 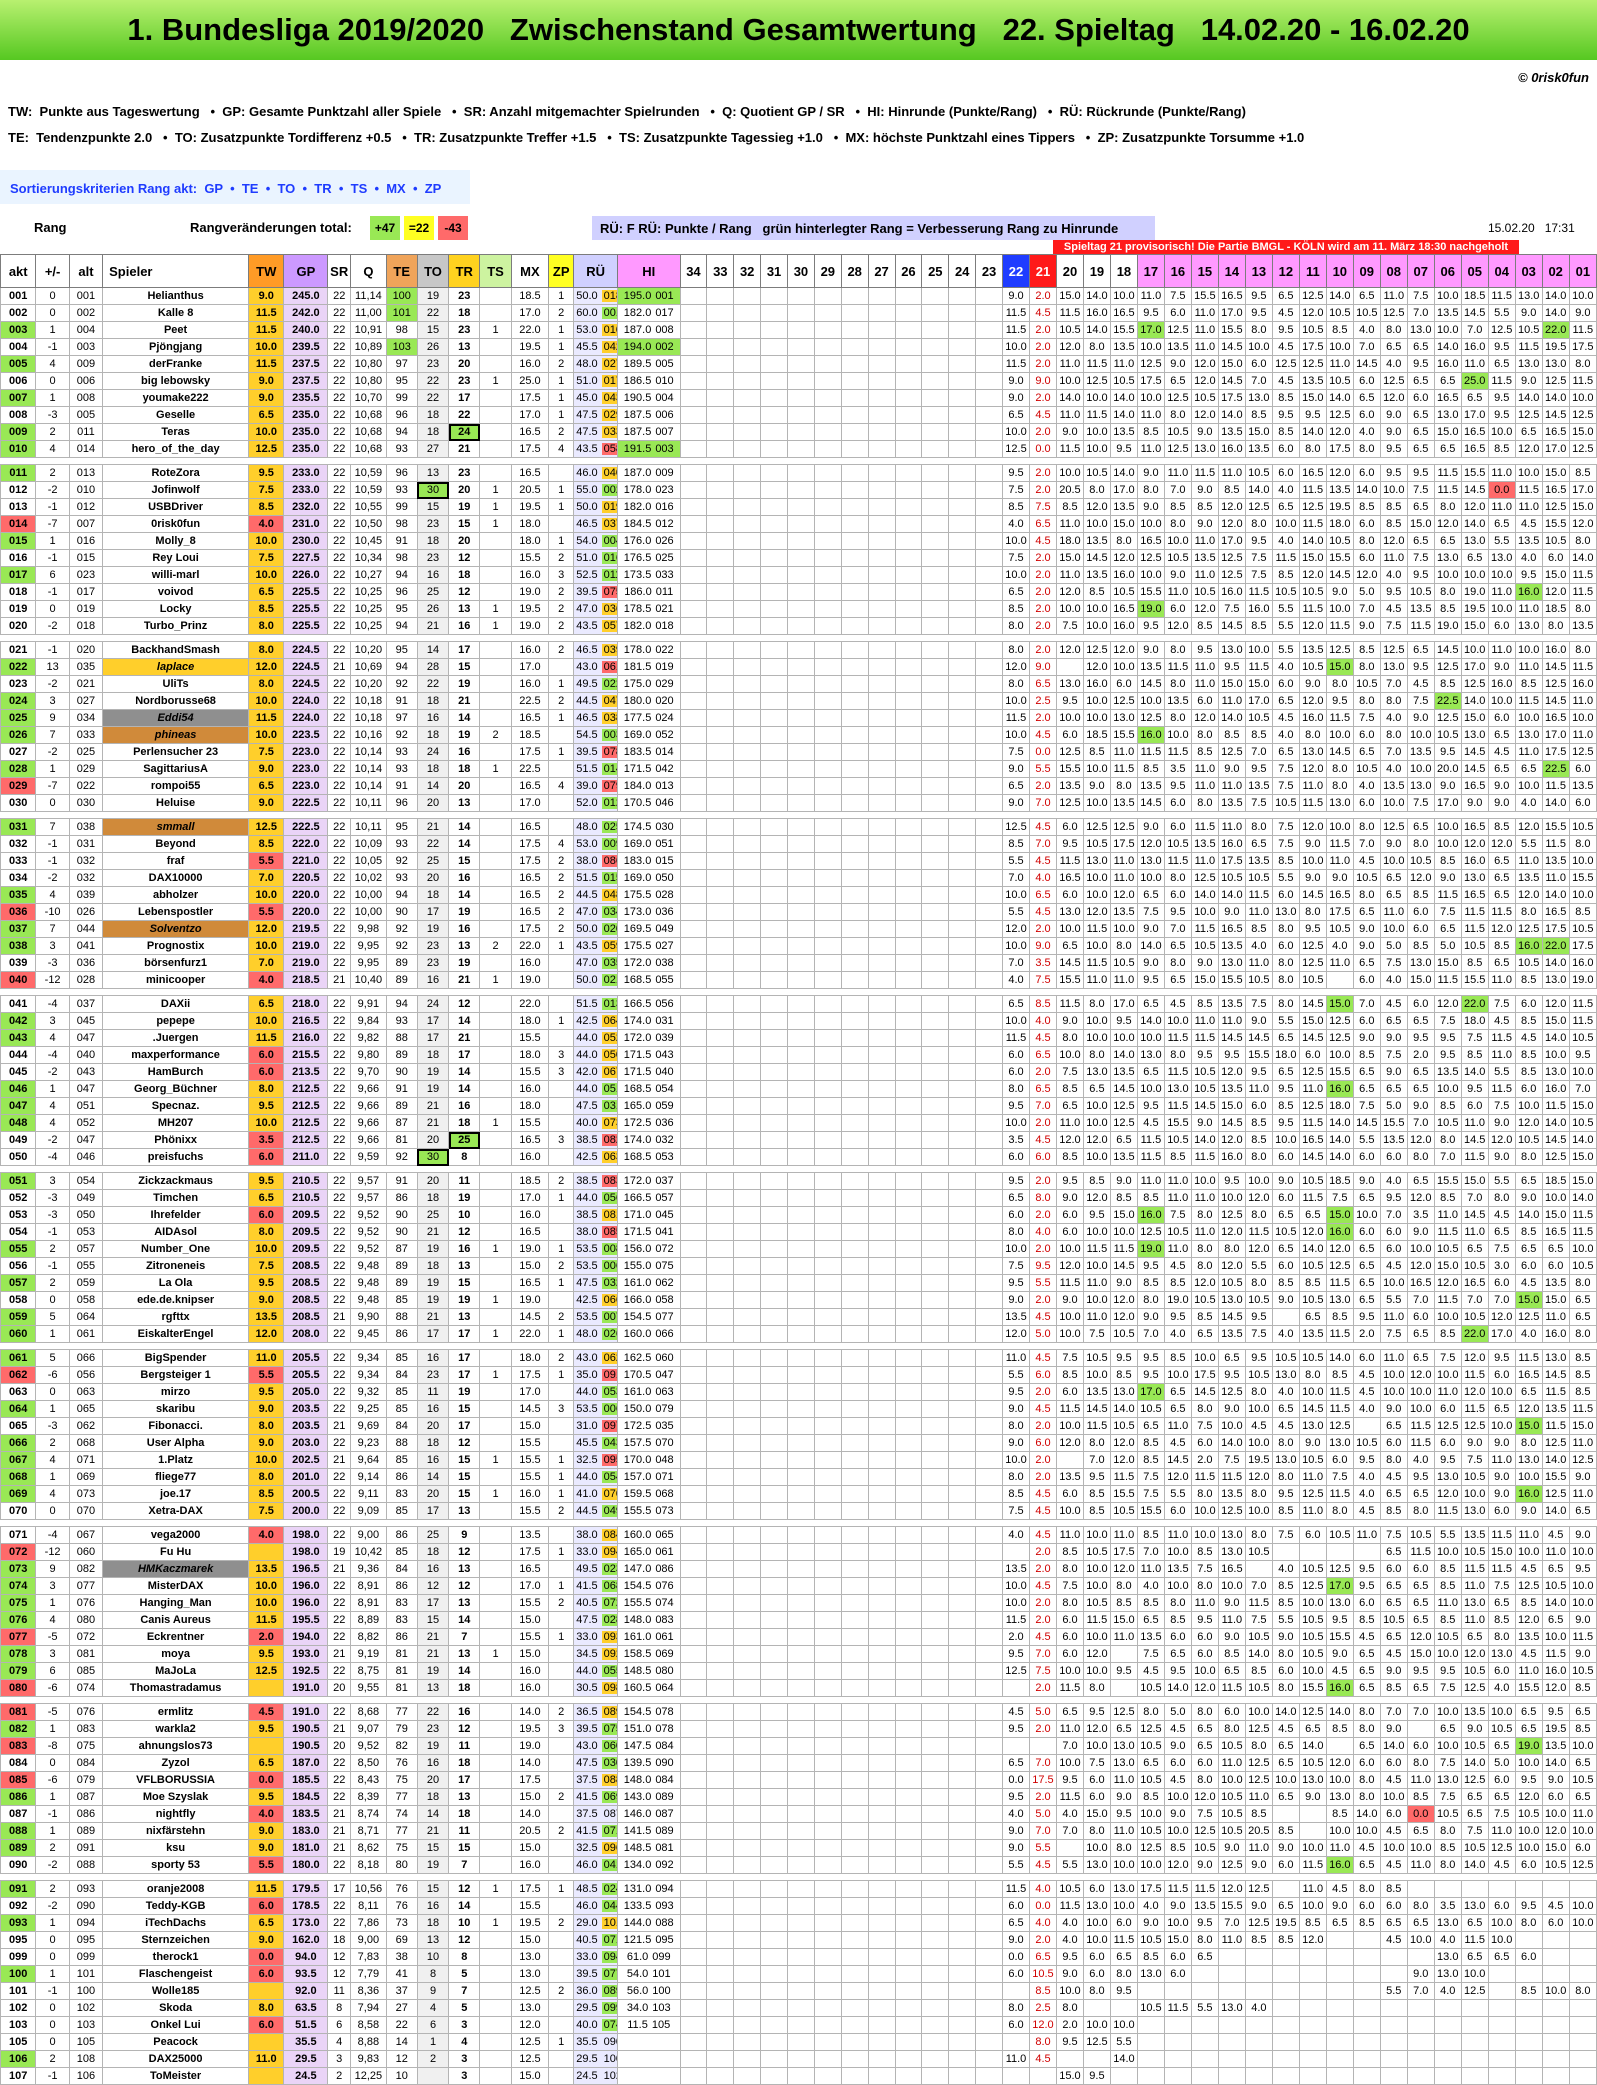 What do you see at coordinates (18, 1181) in the screenshot?
I see `rank-current: 051` at bounding box center [18, 1181].